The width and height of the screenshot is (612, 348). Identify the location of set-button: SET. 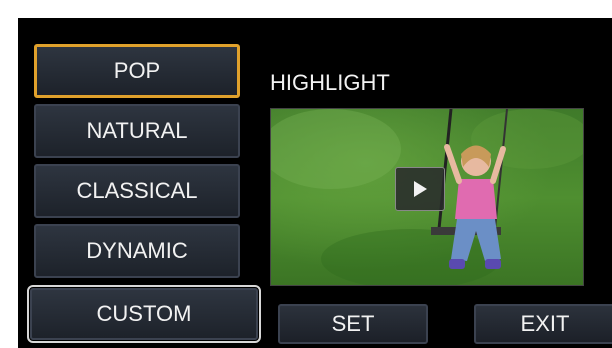
(353, 324).